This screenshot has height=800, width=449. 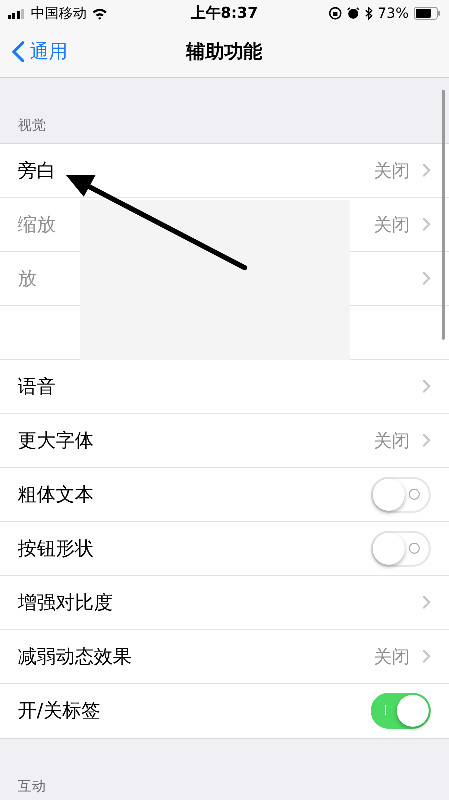 What do you see at coordinates (18, 52) in the screenshot?
I see `chevron-left-icon` at bounding box center [18, 52].